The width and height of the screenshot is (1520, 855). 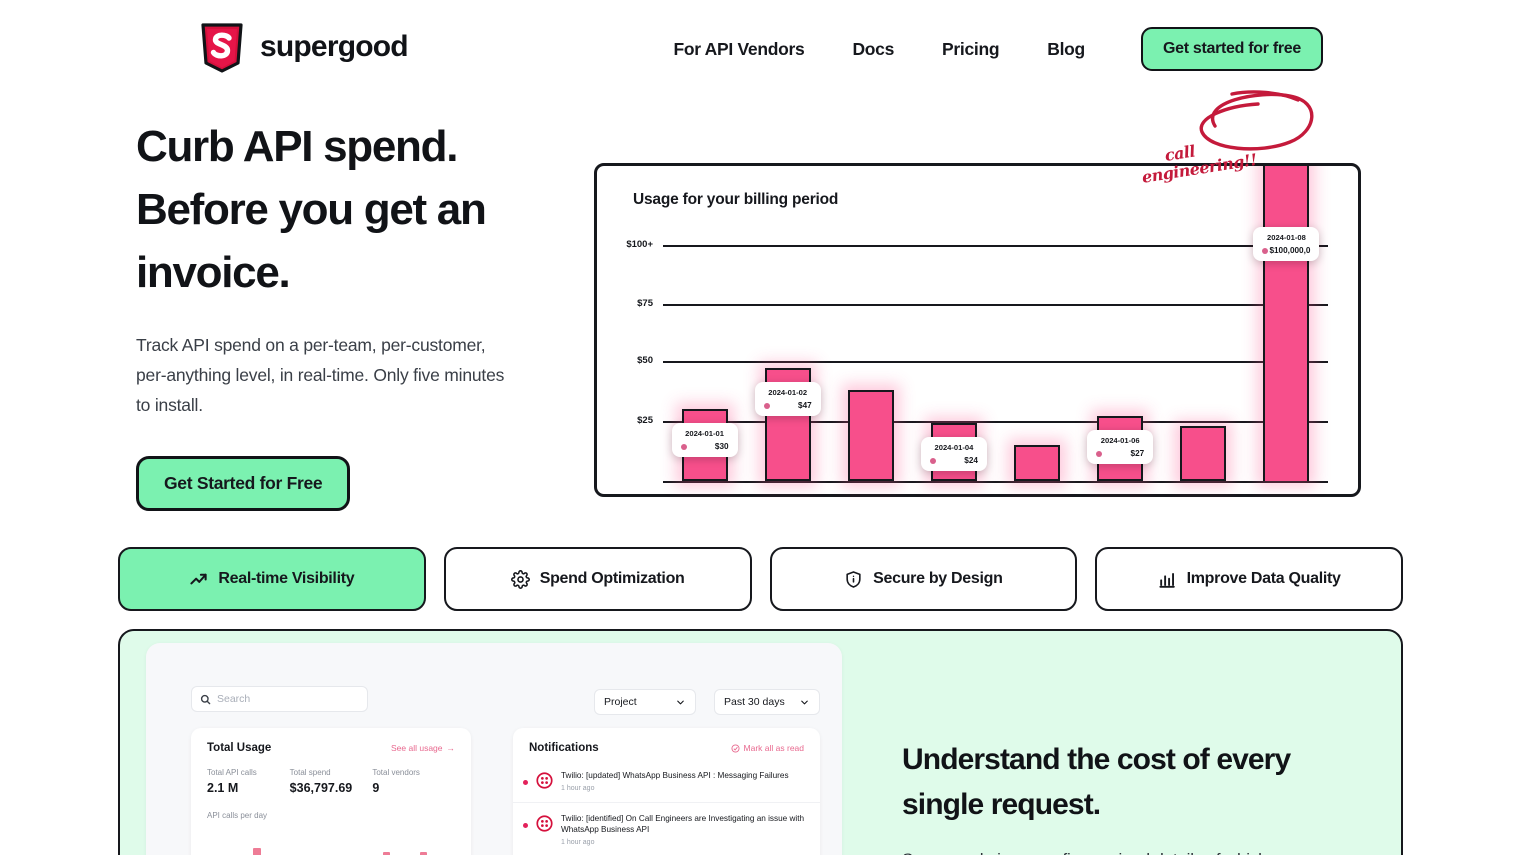 I want to click on brand-name: supergood, so click(x=334, y=46).